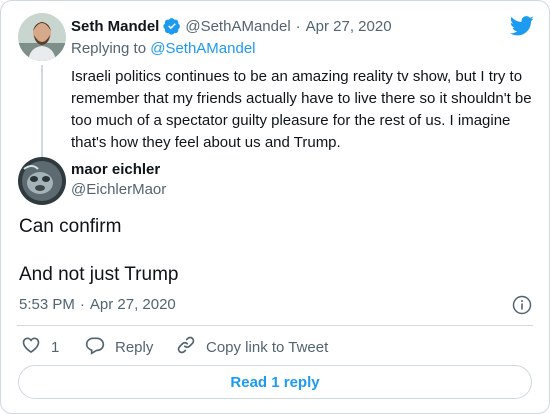 This screenshot has width=550, height=414. Describe the element at coordinates (202, 48) in the screenshot. I see `replying-to-handle: @SethAMandel` at that location.